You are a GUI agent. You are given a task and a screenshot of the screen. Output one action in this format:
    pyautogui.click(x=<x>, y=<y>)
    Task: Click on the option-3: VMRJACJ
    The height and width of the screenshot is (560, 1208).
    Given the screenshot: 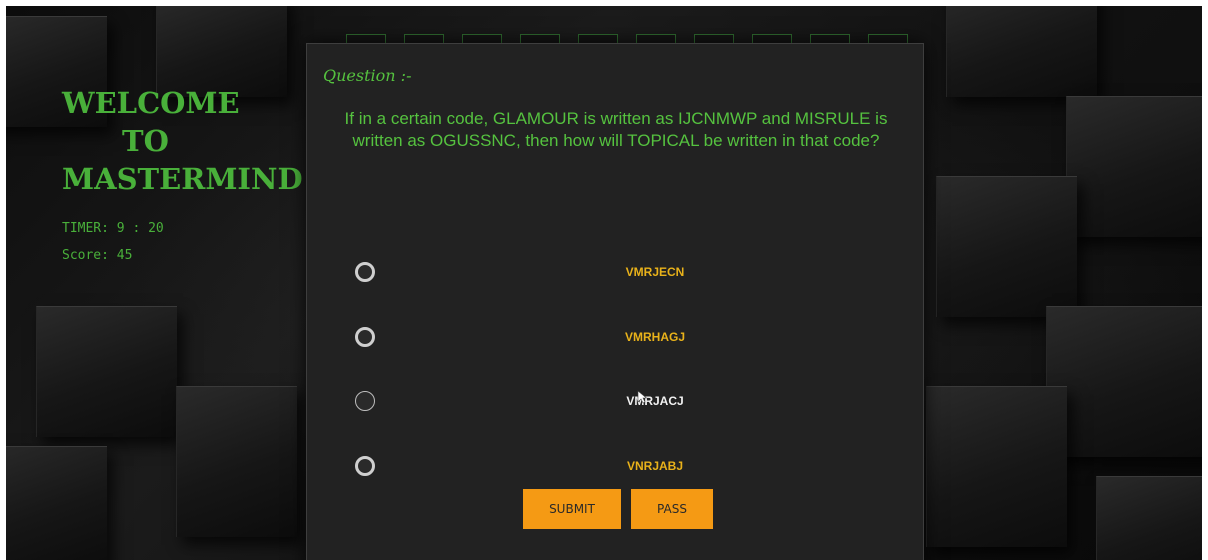 What is the action you would take?
    pyautogui.click(x=615, y=401)
    